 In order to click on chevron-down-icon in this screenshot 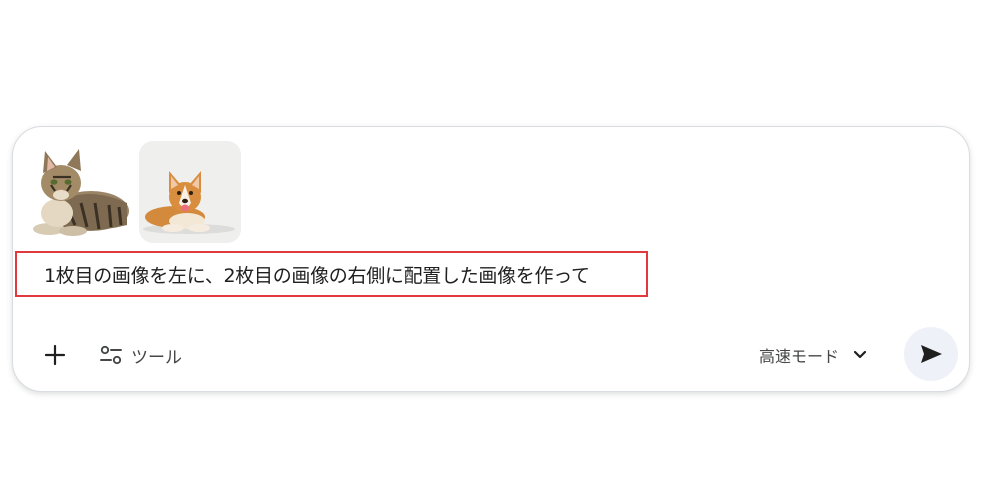, I will do `click(860, 354)`.